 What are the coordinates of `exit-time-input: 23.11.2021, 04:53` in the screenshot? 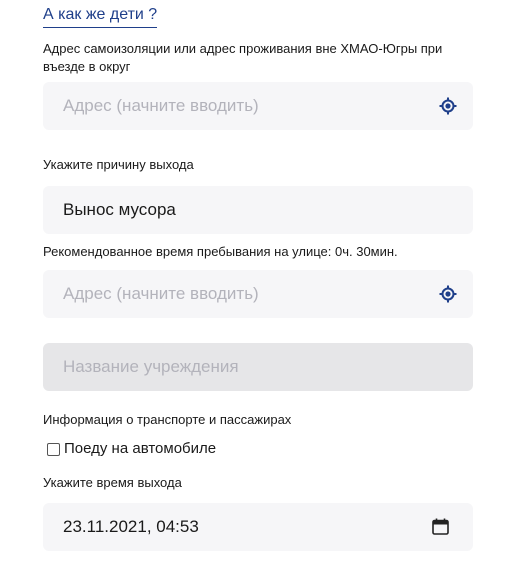 It's located at (258, 527).